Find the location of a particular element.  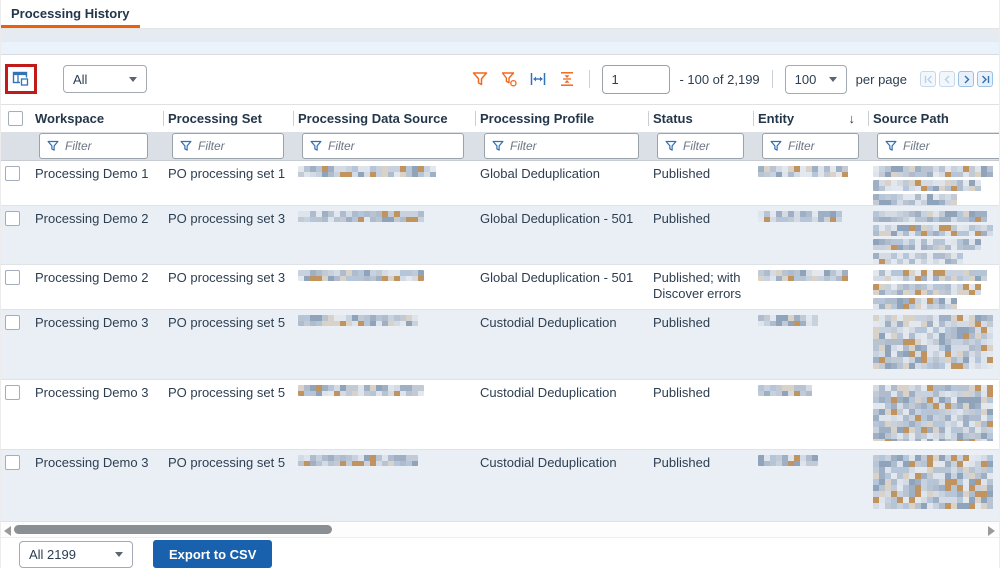

processing-set-filter-input: Filter is located at coordinates (228, 145).